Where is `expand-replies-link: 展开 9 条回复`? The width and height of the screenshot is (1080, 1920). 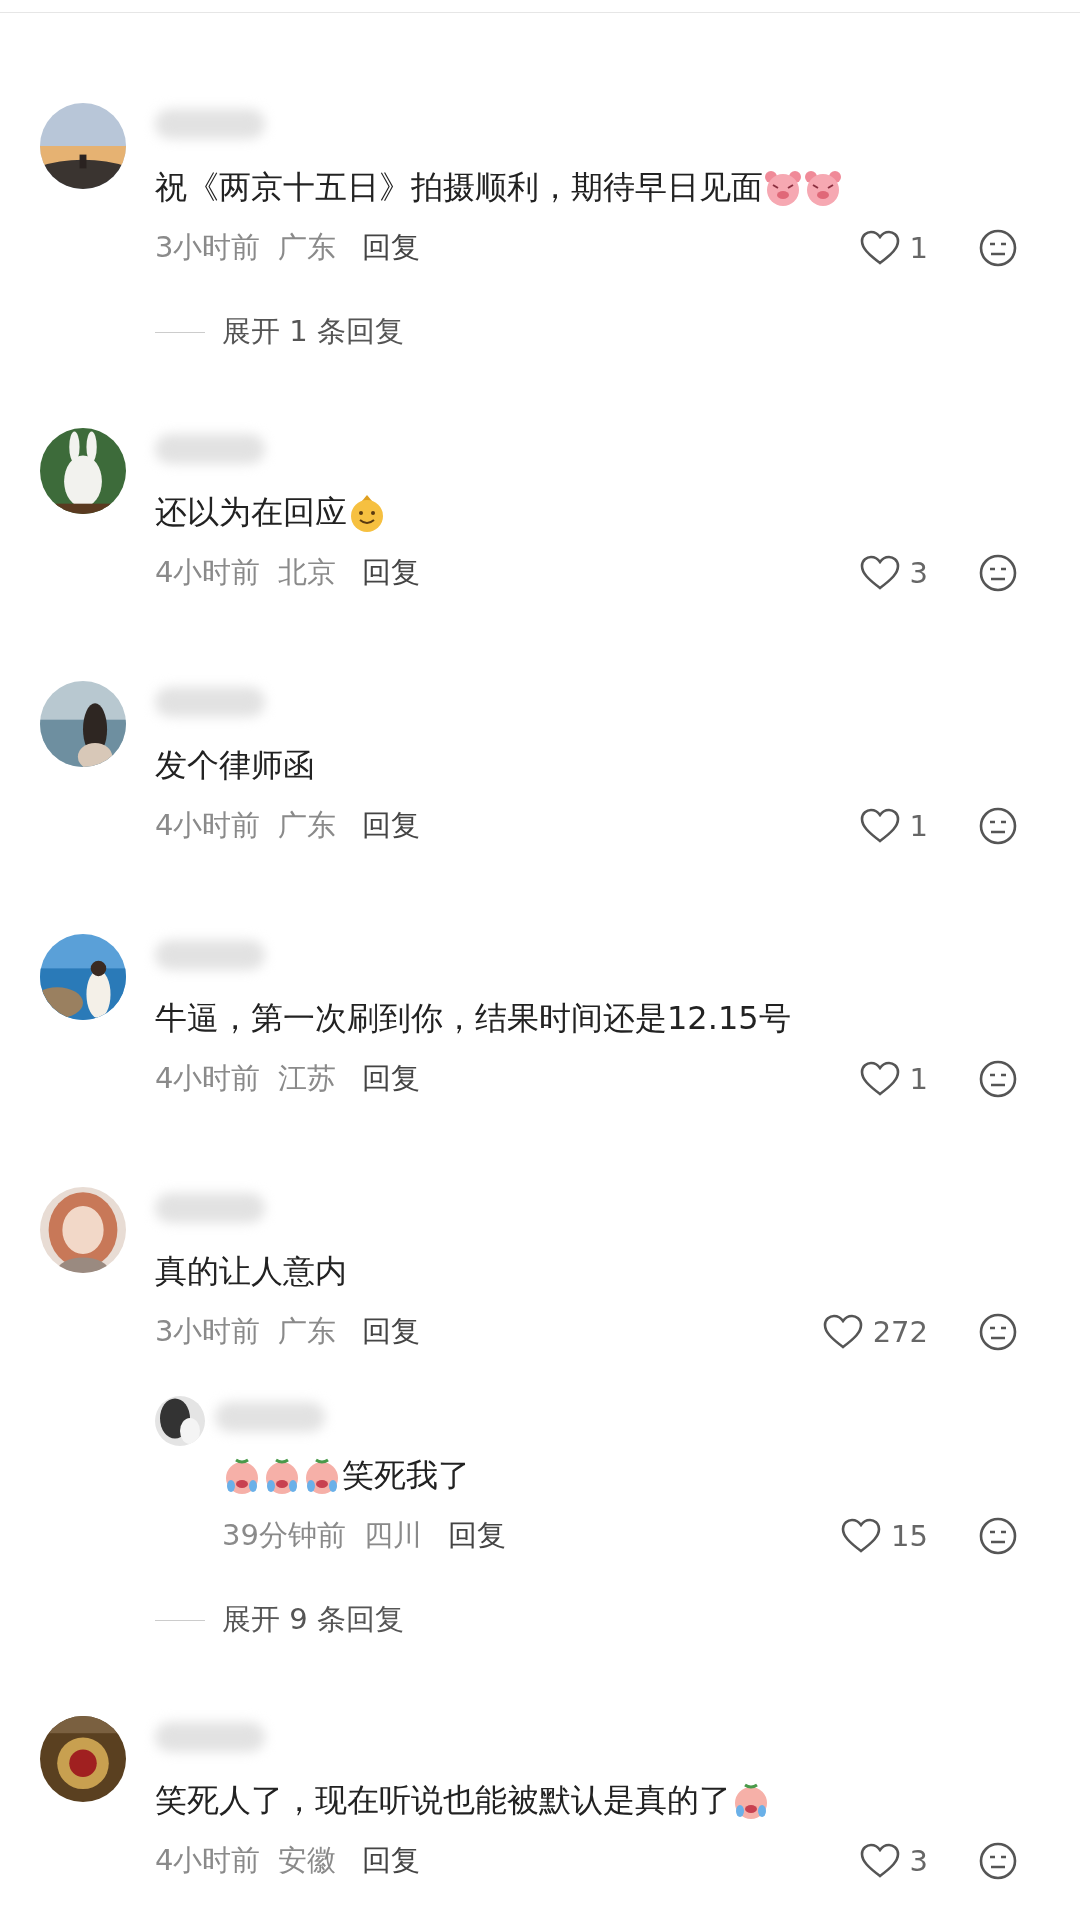
expand-replies-link: 展开 9 条回复 is located at coordinates (313, 1620).